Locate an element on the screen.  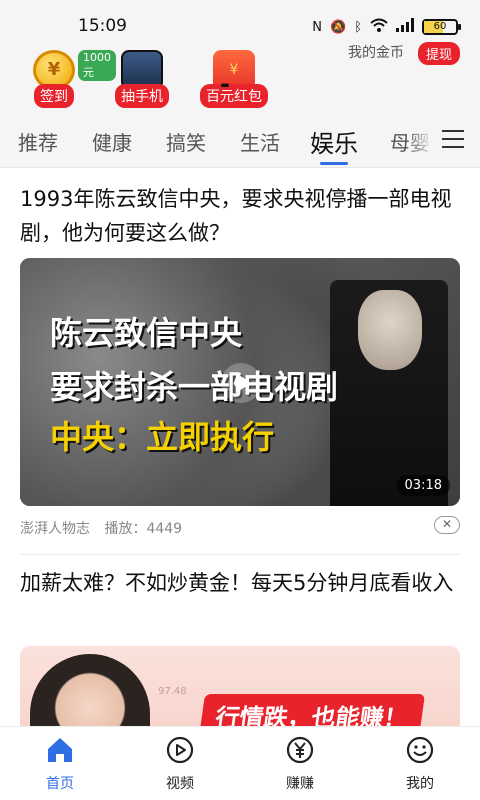
battery-level: 60 is located at coordinates (440, 26).